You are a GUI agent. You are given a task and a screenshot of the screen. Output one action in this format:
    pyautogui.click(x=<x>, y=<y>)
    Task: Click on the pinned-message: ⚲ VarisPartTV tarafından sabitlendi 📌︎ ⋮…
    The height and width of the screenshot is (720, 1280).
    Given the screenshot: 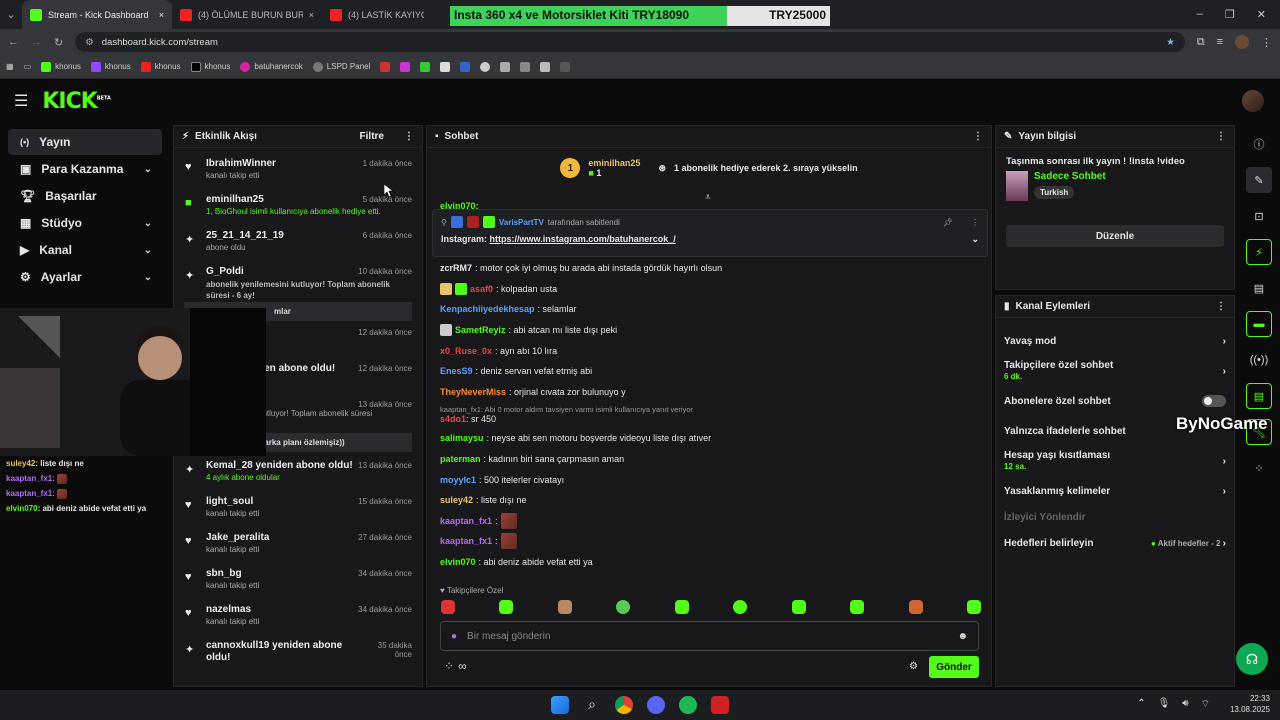 What is the action you would take?
    pyautogui.click(x=710, y=233)
    